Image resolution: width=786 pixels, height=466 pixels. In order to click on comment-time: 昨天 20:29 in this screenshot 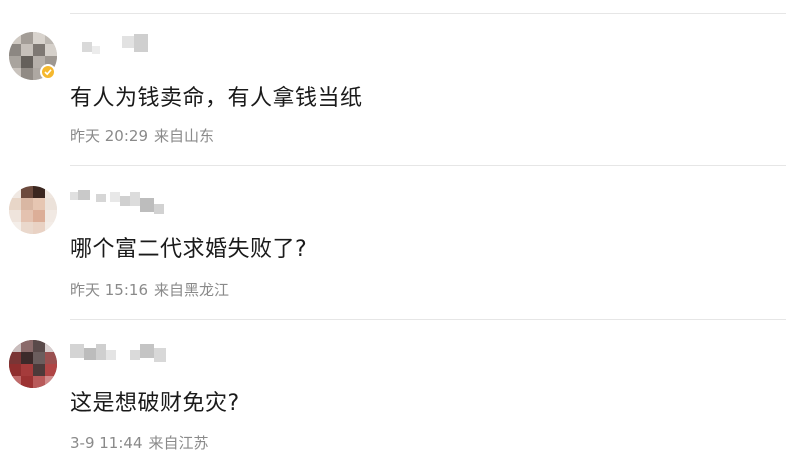, I will do `click(109, 136)`.